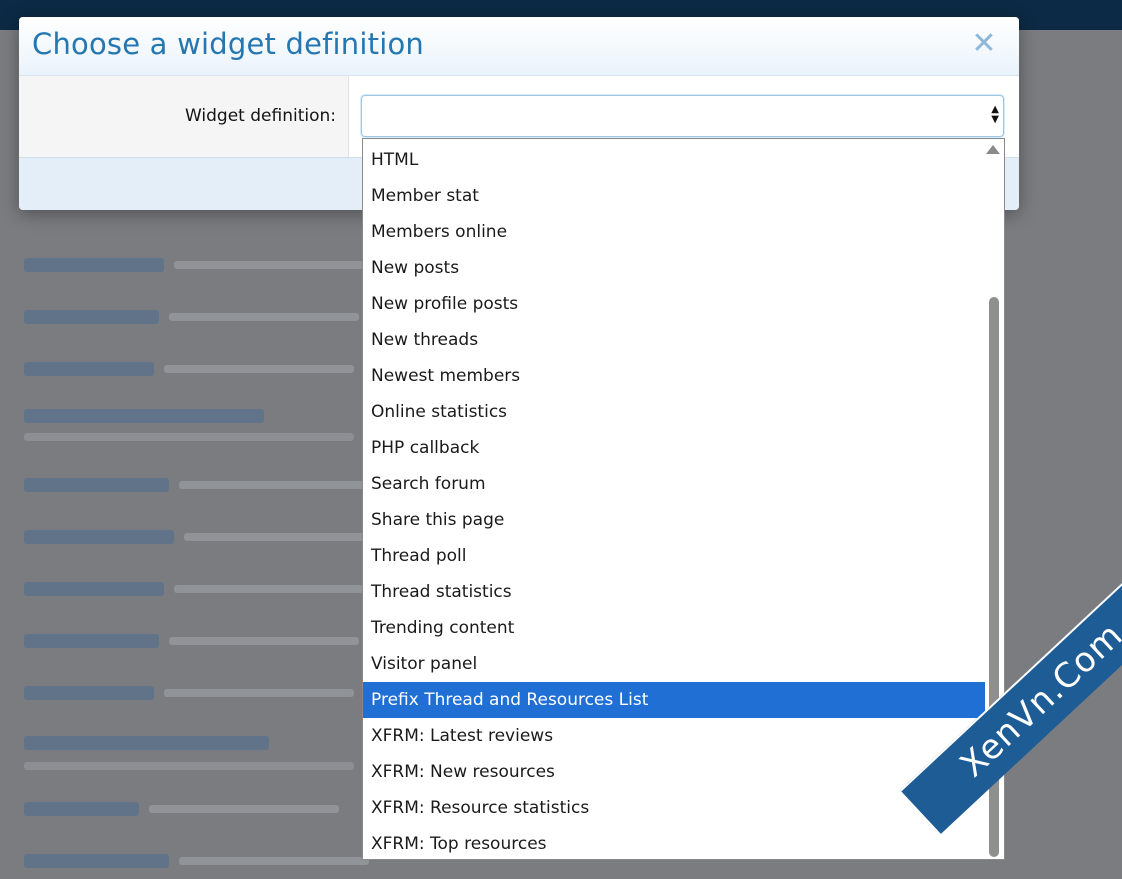  I want to click on dropdown-option: New posts, so click(674, 268).